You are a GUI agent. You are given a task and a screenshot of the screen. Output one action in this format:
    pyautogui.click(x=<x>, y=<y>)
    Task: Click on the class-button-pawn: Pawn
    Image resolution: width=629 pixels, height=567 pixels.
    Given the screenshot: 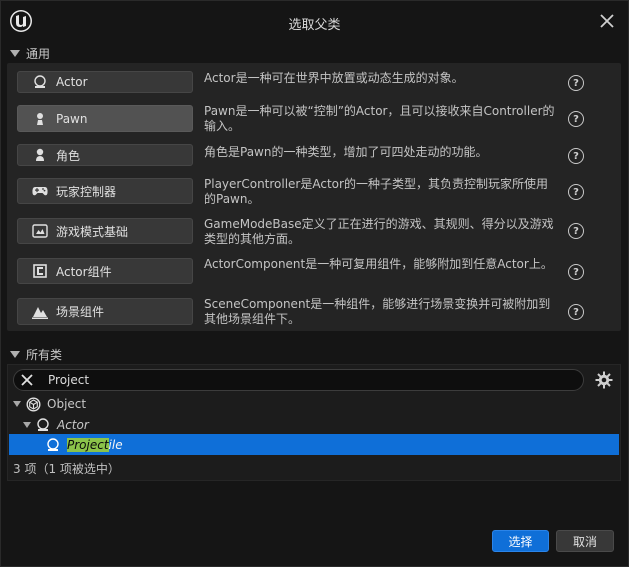 What is the action you would take?
    pyautogui.click(x=105, y=118)
    